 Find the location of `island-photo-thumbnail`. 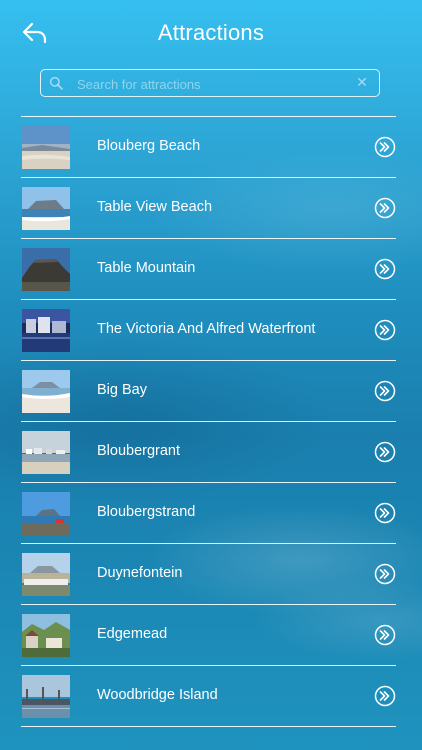

island-photo-thumbnail is located at coordinates (46, 696).